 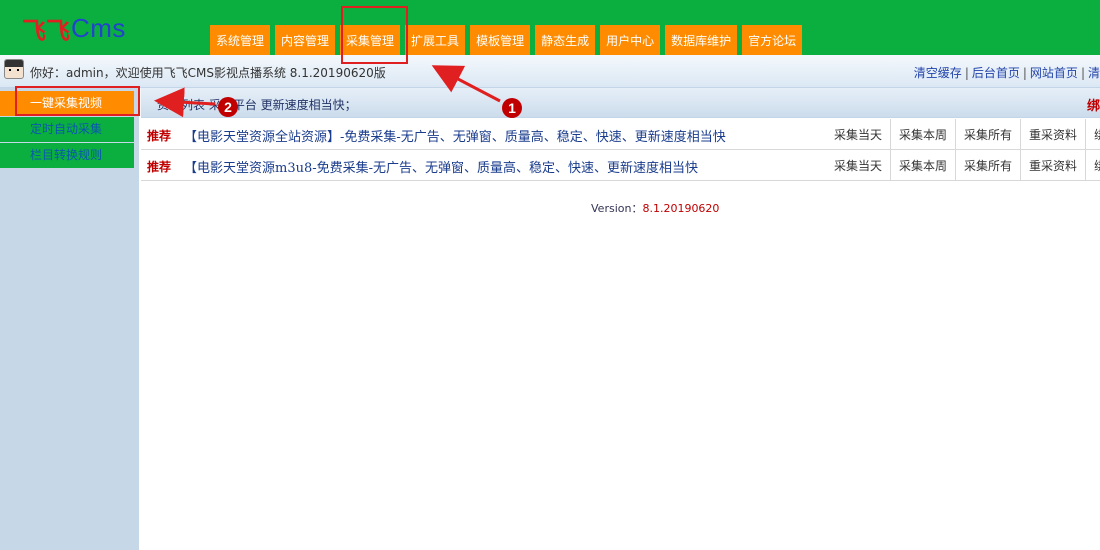 What do you see at coordinates (305, 40) in the screenshot?
I see `nav-content: 内容管理` at bounding box center [305, 40].